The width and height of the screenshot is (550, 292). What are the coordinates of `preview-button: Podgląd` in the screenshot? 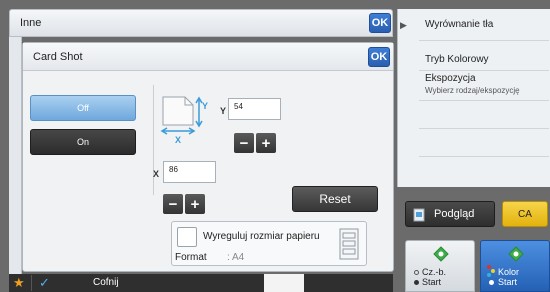 It's located at (450, 214).